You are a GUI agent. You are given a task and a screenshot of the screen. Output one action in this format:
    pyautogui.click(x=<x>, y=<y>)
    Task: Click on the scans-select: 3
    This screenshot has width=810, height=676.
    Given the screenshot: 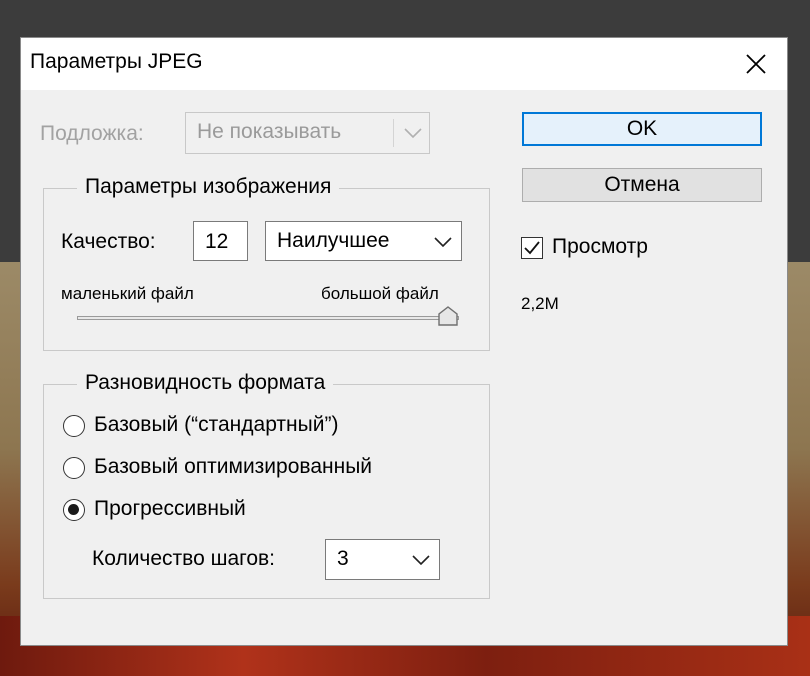 What is the action you would take?
    pyautogui.click(x=382, y=559)
    